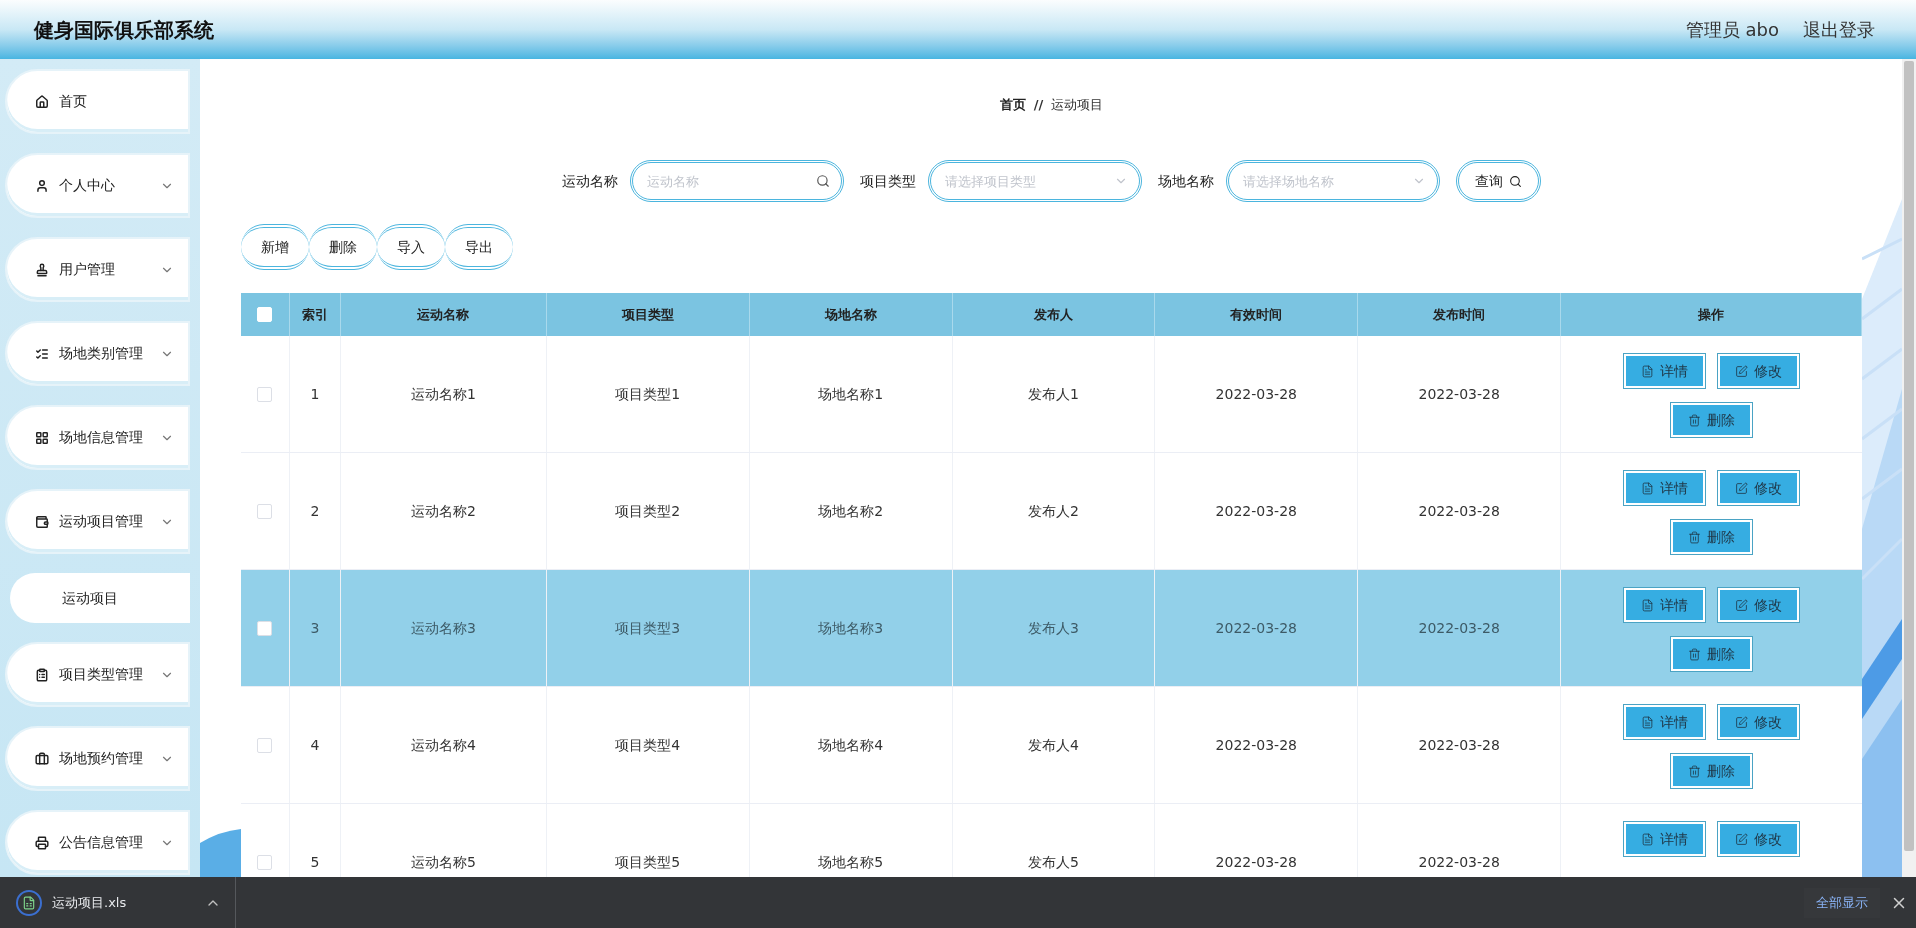 The height and width of the screenshot is (928, 1916). I want to click on table-cell-text: 1, so click(315, 394).